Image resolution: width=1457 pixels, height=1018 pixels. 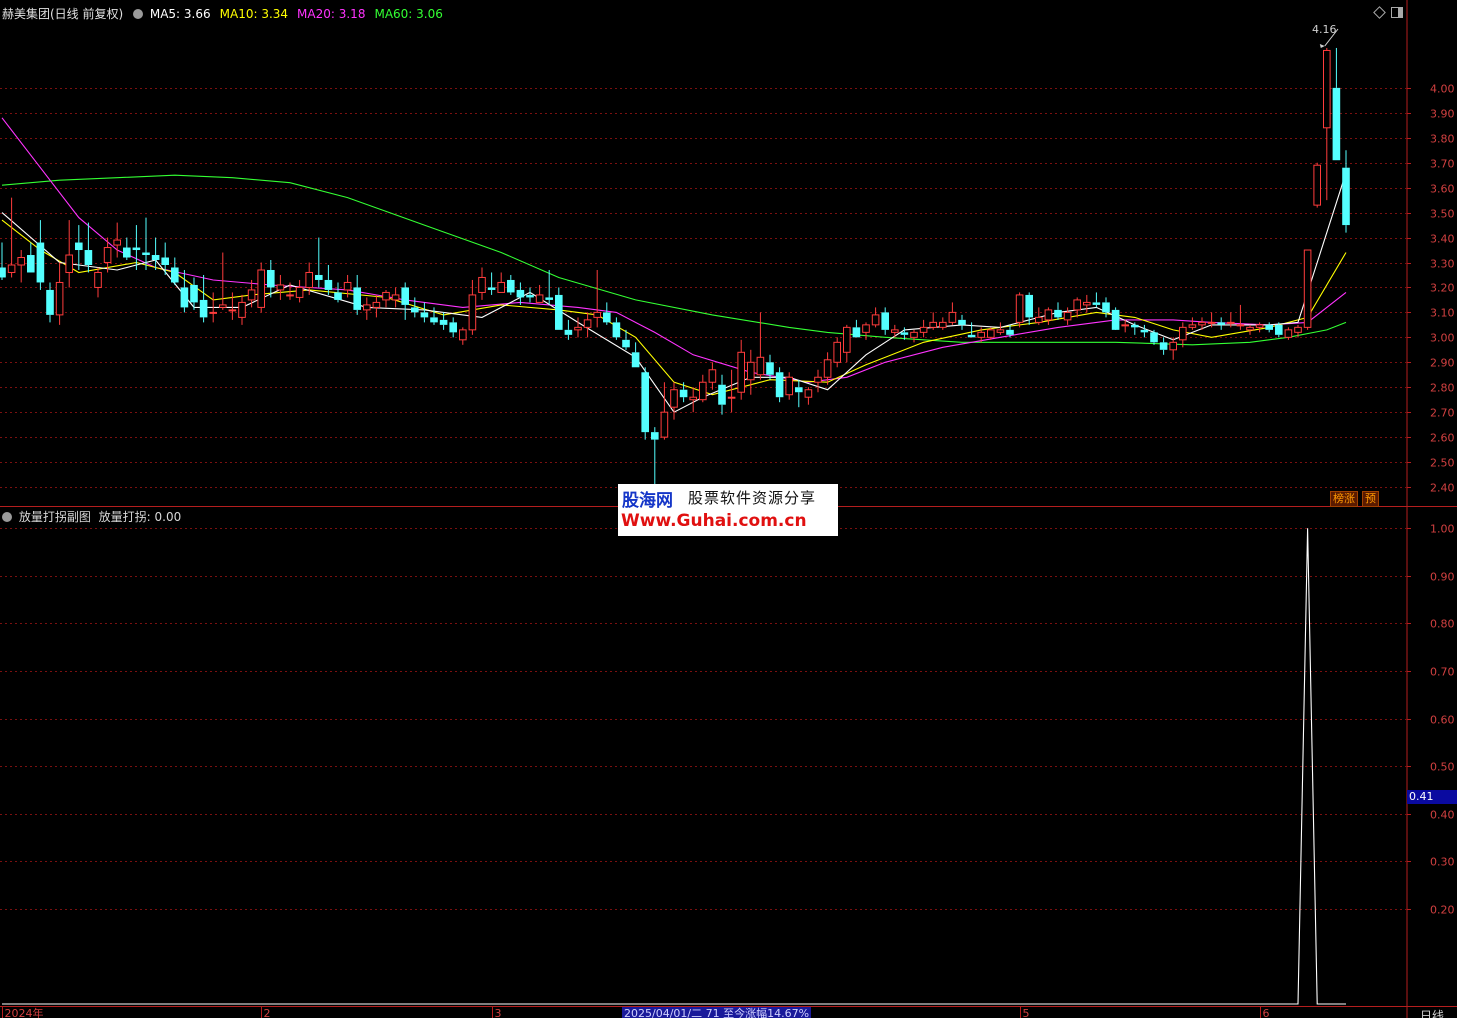 I want to click on indicator-tick-label: 0.60, so click(x=1442, y=720).